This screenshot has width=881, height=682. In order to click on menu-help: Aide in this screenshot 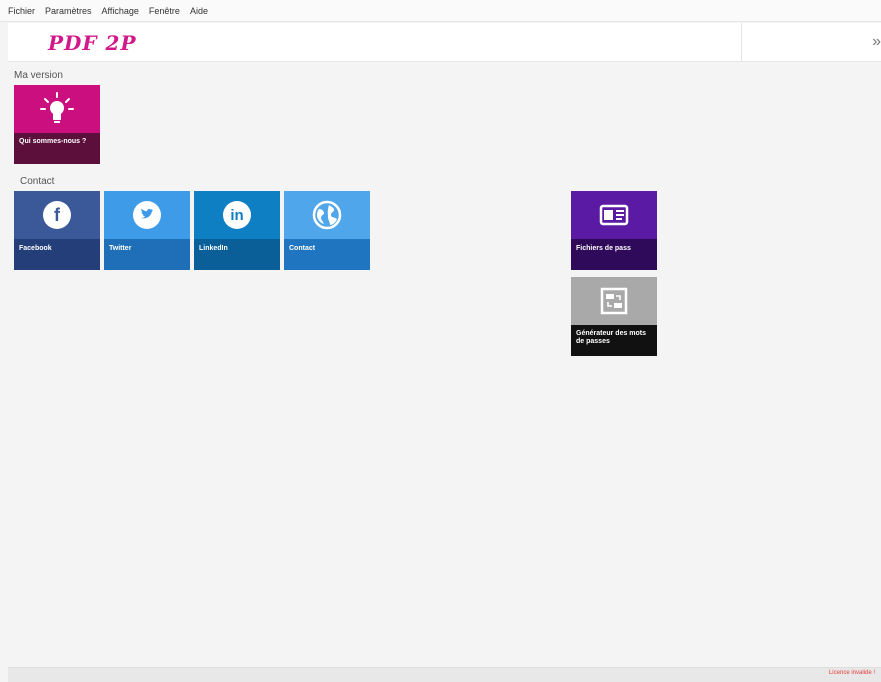, I will do `click(199, 11)`.